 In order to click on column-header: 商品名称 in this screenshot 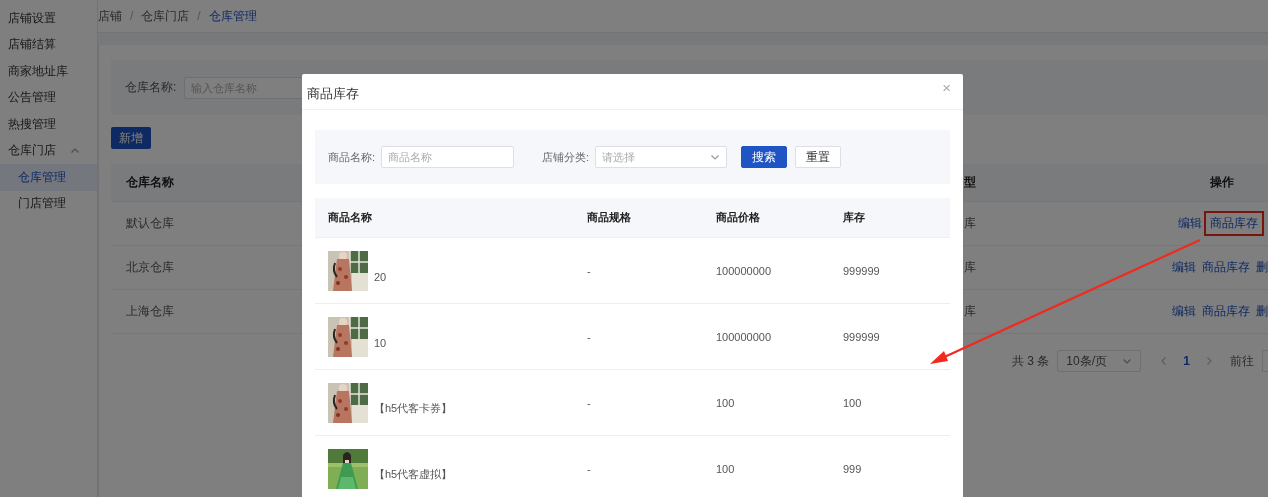, I will do `click(350, 217)`.